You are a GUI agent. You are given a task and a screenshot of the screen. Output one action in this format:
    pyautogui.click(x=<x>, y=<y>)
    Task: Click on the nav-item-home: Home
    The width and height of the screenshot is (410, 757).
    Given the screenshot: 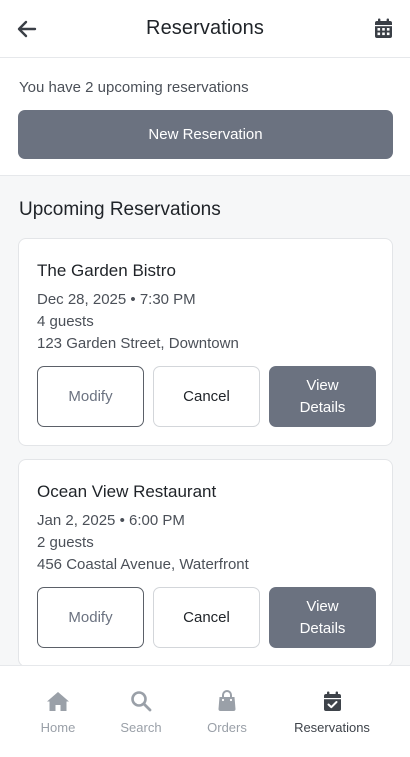 What is the action you would take?
    pyautogui.click(x=58, y=709)
    